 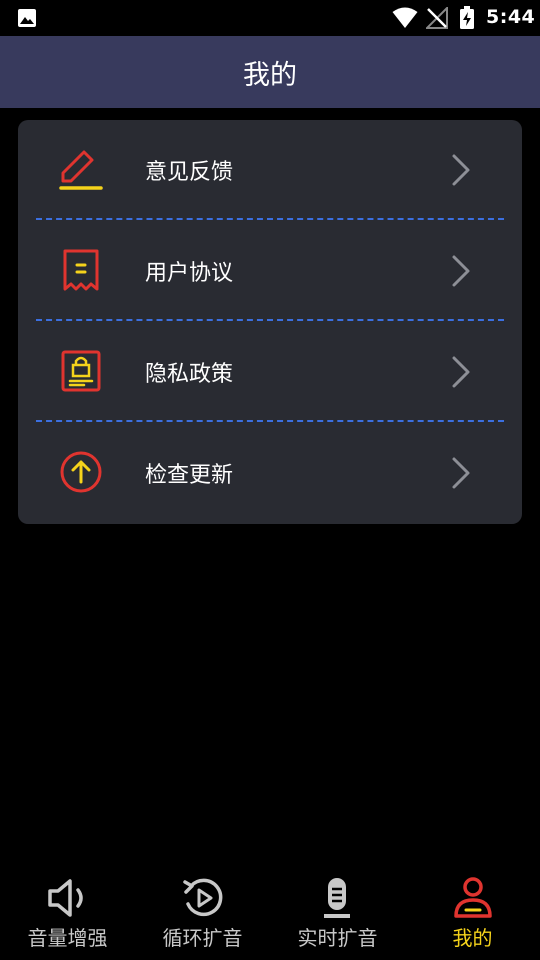 What do you see at coordinates (81, 170) in the screenshot?
I see `edit-pencil-icon` at bounding box center [81, 170].